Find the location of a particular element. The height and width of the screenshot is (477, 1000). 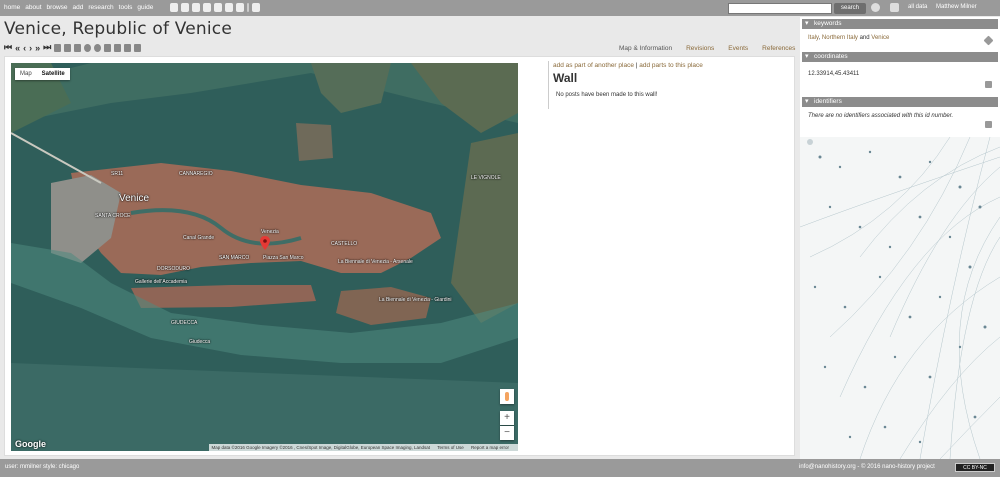

toolbar-icons is located at coordinates (215, 7).